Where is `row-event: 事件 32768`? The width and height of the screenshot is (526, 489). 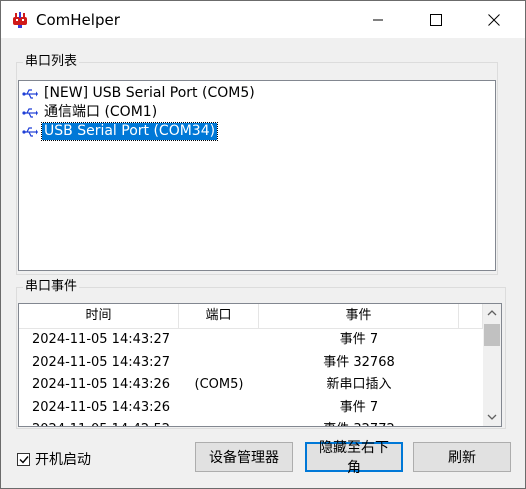
row-event: 事件 32768 is located at coordinates (359, 362).